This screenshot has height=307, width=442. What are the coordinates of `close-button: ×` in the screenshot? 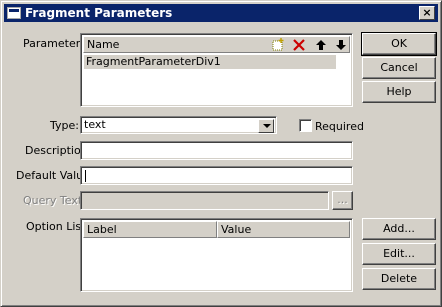 It's located at (427, 13).